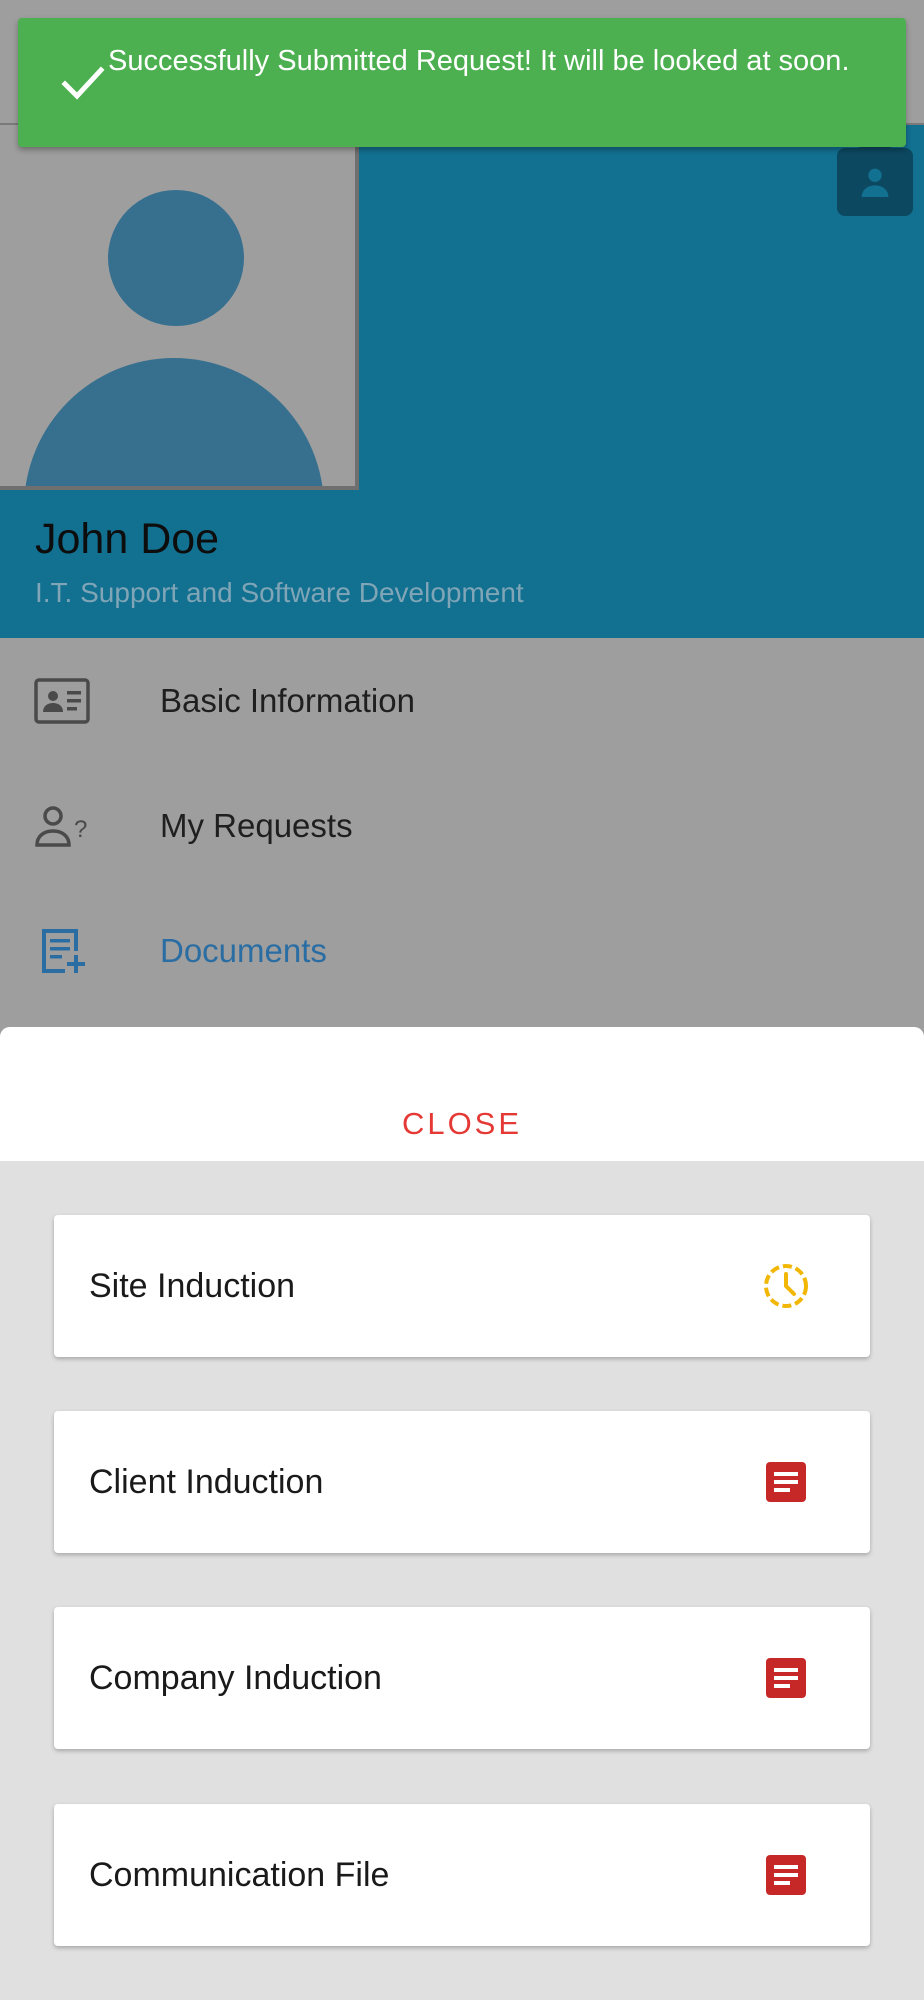 This screenshot has height=2000, width=924. What do you see at coordinates (462, 1124) in the screenshot?
I see `close-button: CLOSE` at bounding box center [462, 1124].